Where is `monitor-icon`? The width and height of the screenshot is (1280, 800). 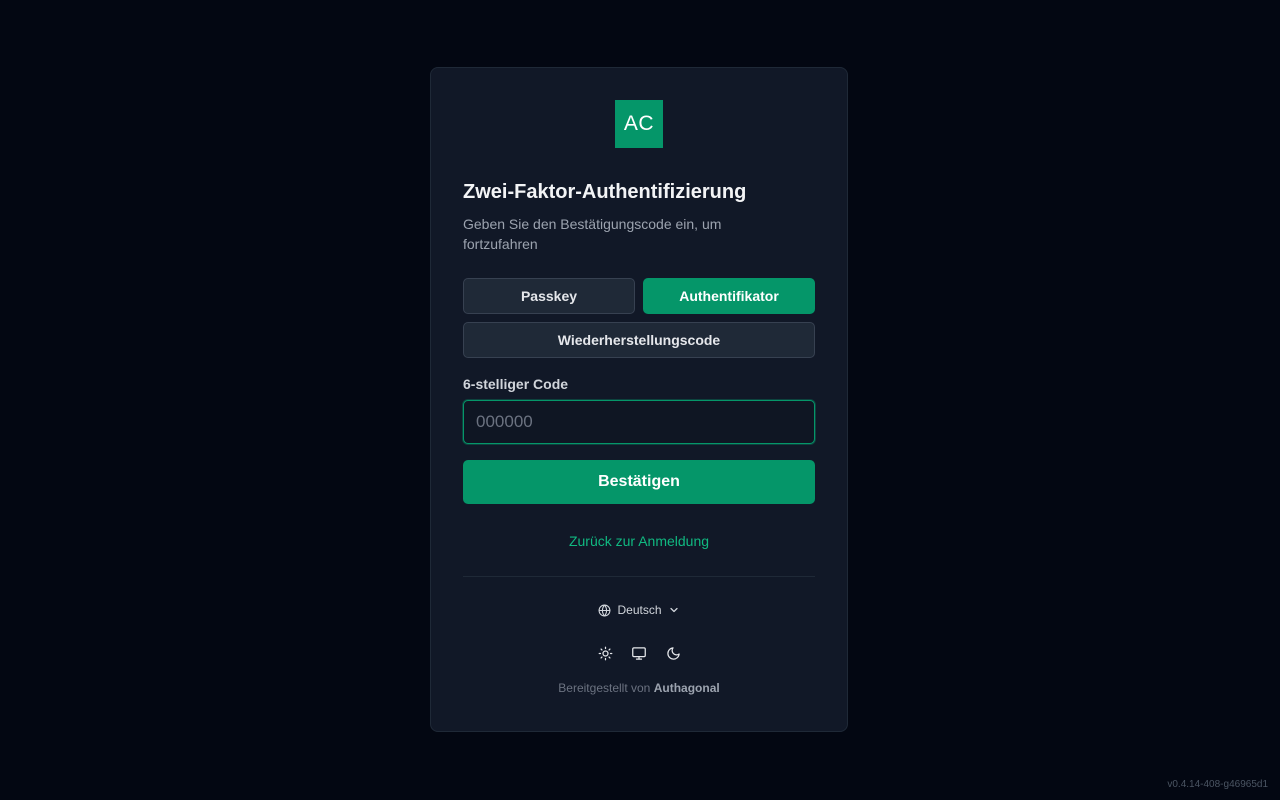
monitor-icon is located at coordinates (639, 653).